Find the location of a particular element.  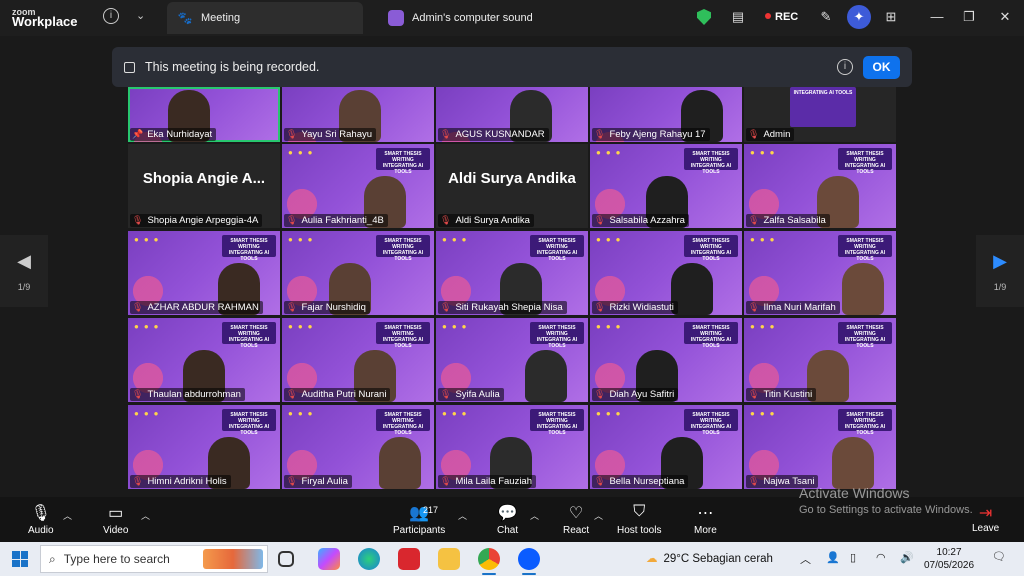

participant-name: Diah Ayu Safitri is located at coordinates (642, 394).